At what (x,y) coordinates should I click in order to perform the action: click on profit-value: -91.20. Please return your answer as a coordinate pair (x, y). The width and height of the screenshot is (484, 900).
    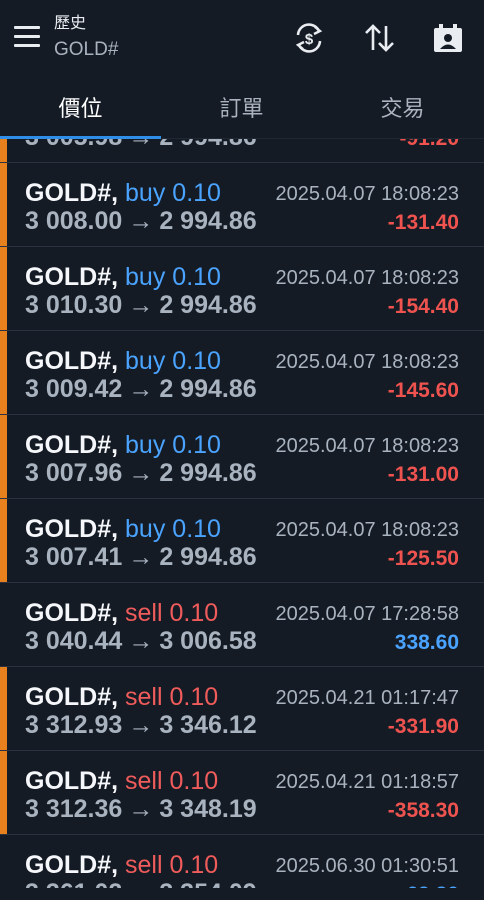
    Looking at the image, I should click on (429, 145).